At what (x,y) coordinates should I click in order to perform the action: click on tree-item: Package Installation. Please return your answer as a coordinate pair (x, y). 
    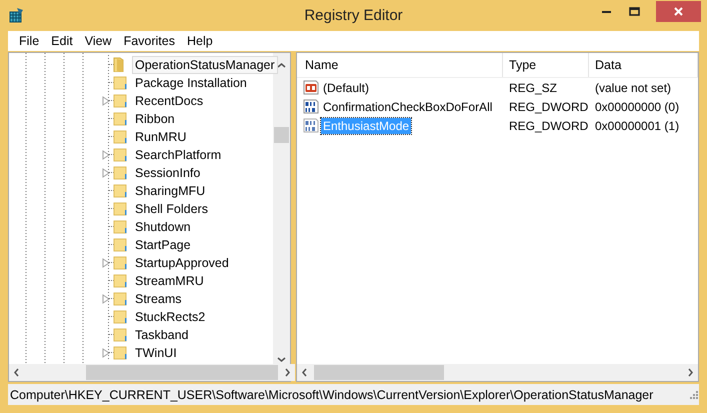
    Looking at the image, I should click on (191, 83).